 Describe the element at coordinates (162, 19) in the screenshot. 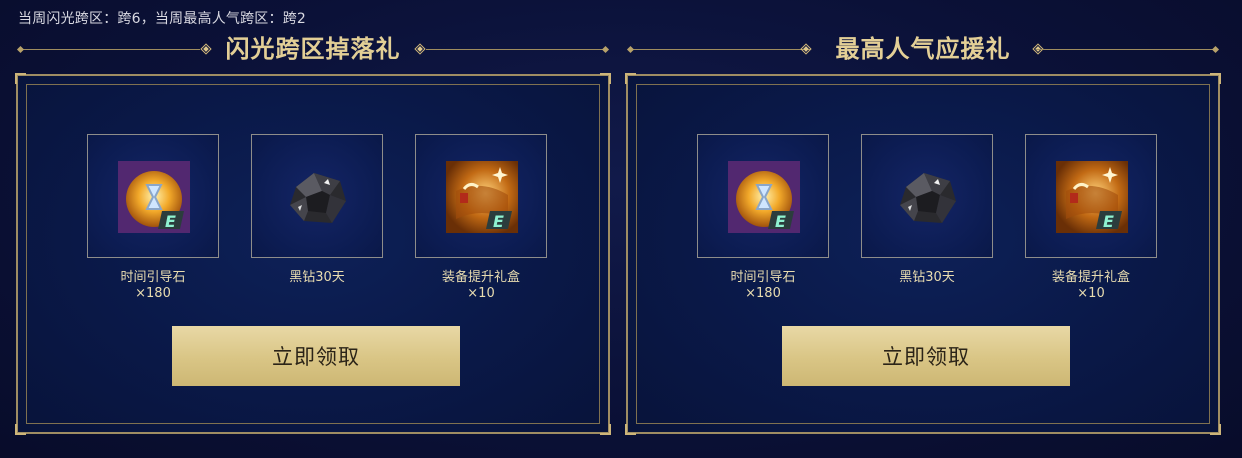

I see `status-text: 当周闪光跨区：跨6，当周最高人气跨区：跨2` at that location.